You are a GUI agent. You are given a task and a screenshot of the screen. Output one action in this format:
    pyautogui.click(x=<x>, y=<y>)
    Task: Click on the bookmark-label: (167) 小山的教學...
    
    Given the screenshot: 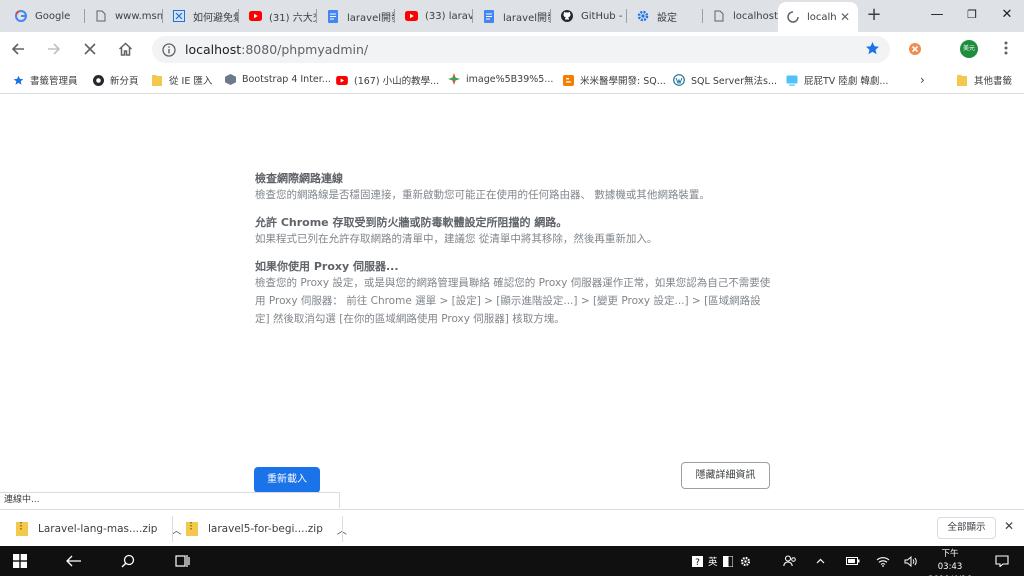 What is the action you would take?
    pyautogui.click(x=397, y=81)
    